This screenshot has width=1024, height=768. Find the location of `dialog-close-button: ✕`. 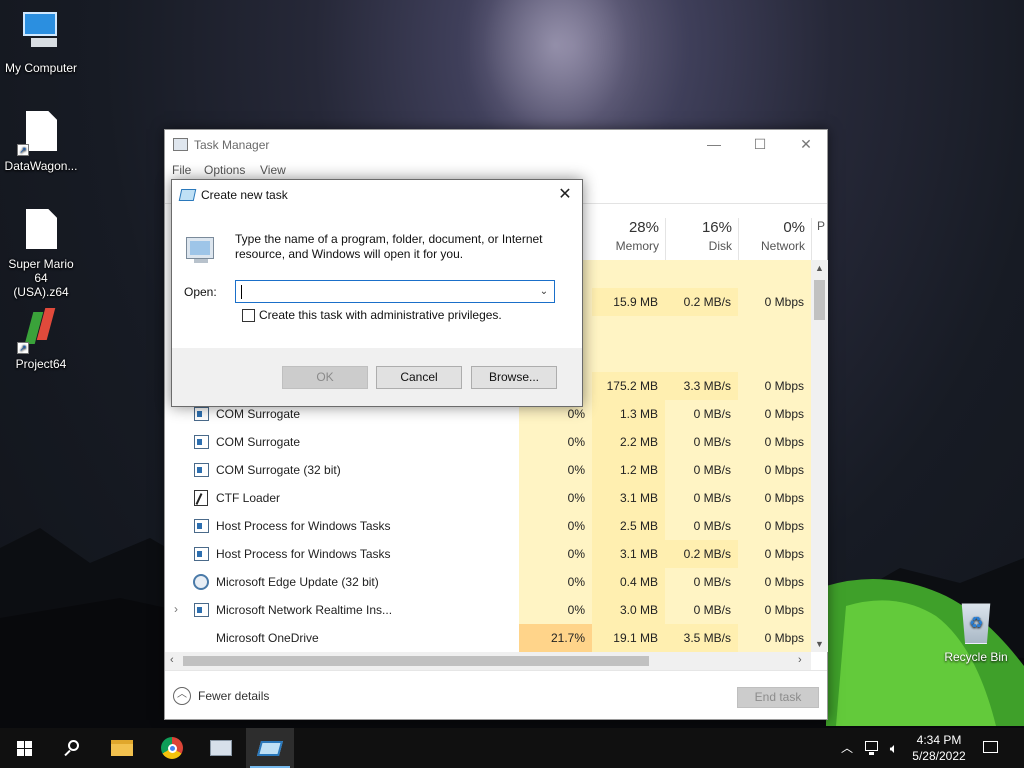

dialog-close-button: ✕ is located at coordinates (565, 195).